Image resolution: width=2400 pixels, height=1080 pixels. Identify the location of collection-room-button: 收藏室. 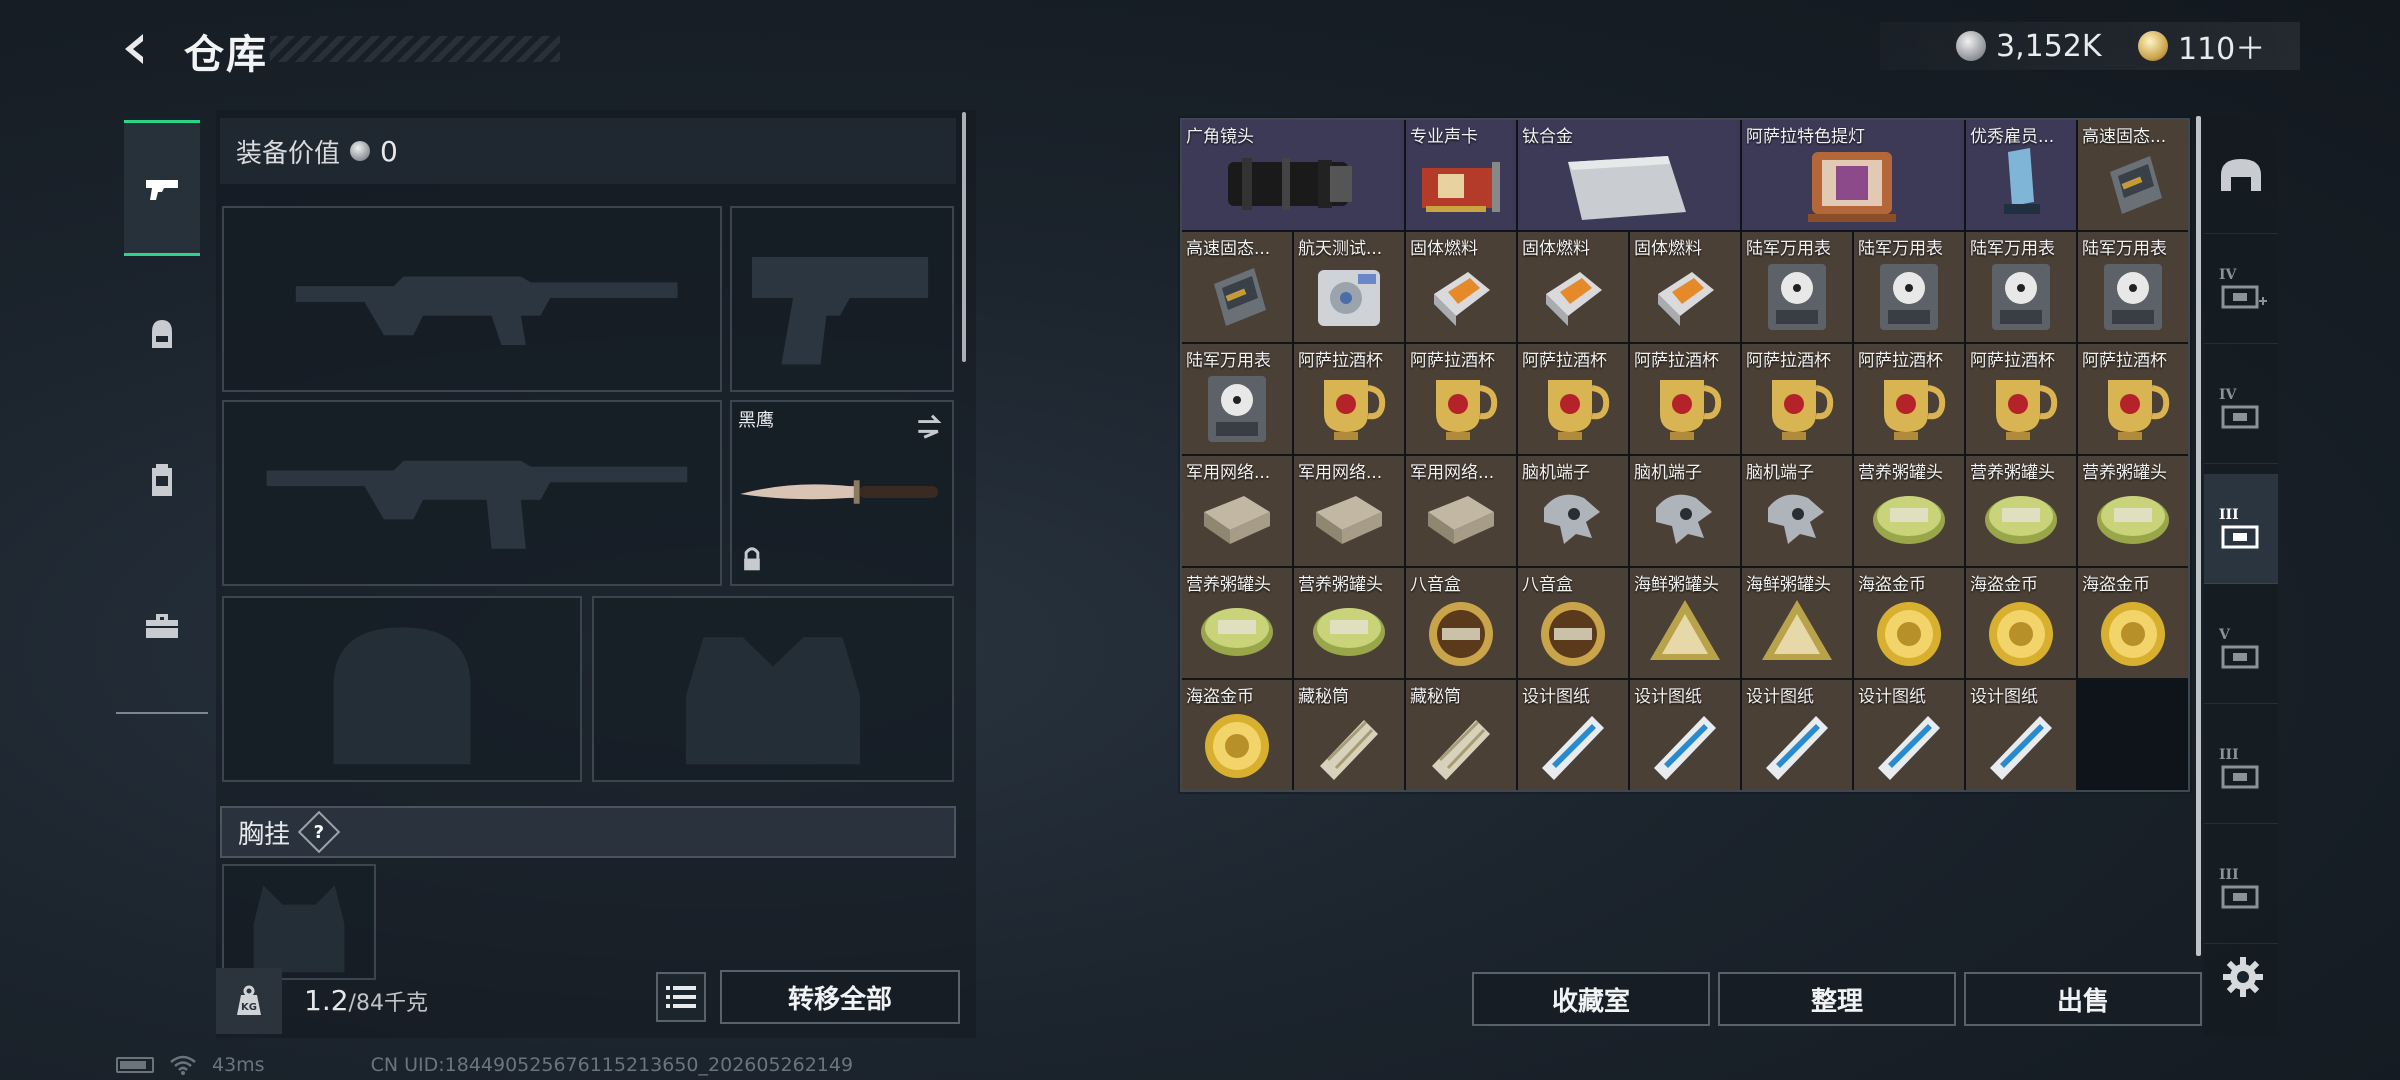
(1591, 999).